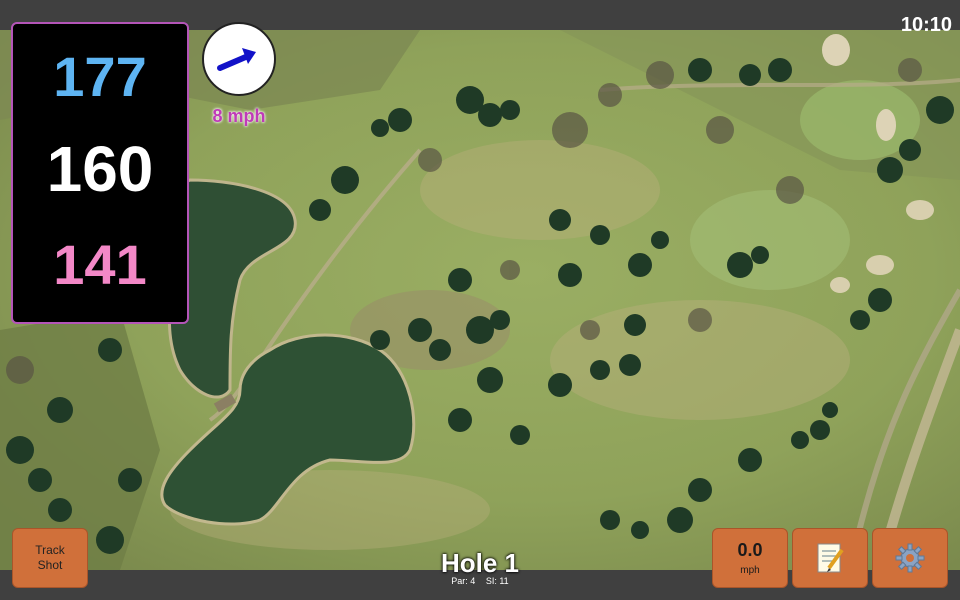  Describe the element at coordinates (50, 550) in the screenshot. I see `track-shot-line1: Track` at that location.